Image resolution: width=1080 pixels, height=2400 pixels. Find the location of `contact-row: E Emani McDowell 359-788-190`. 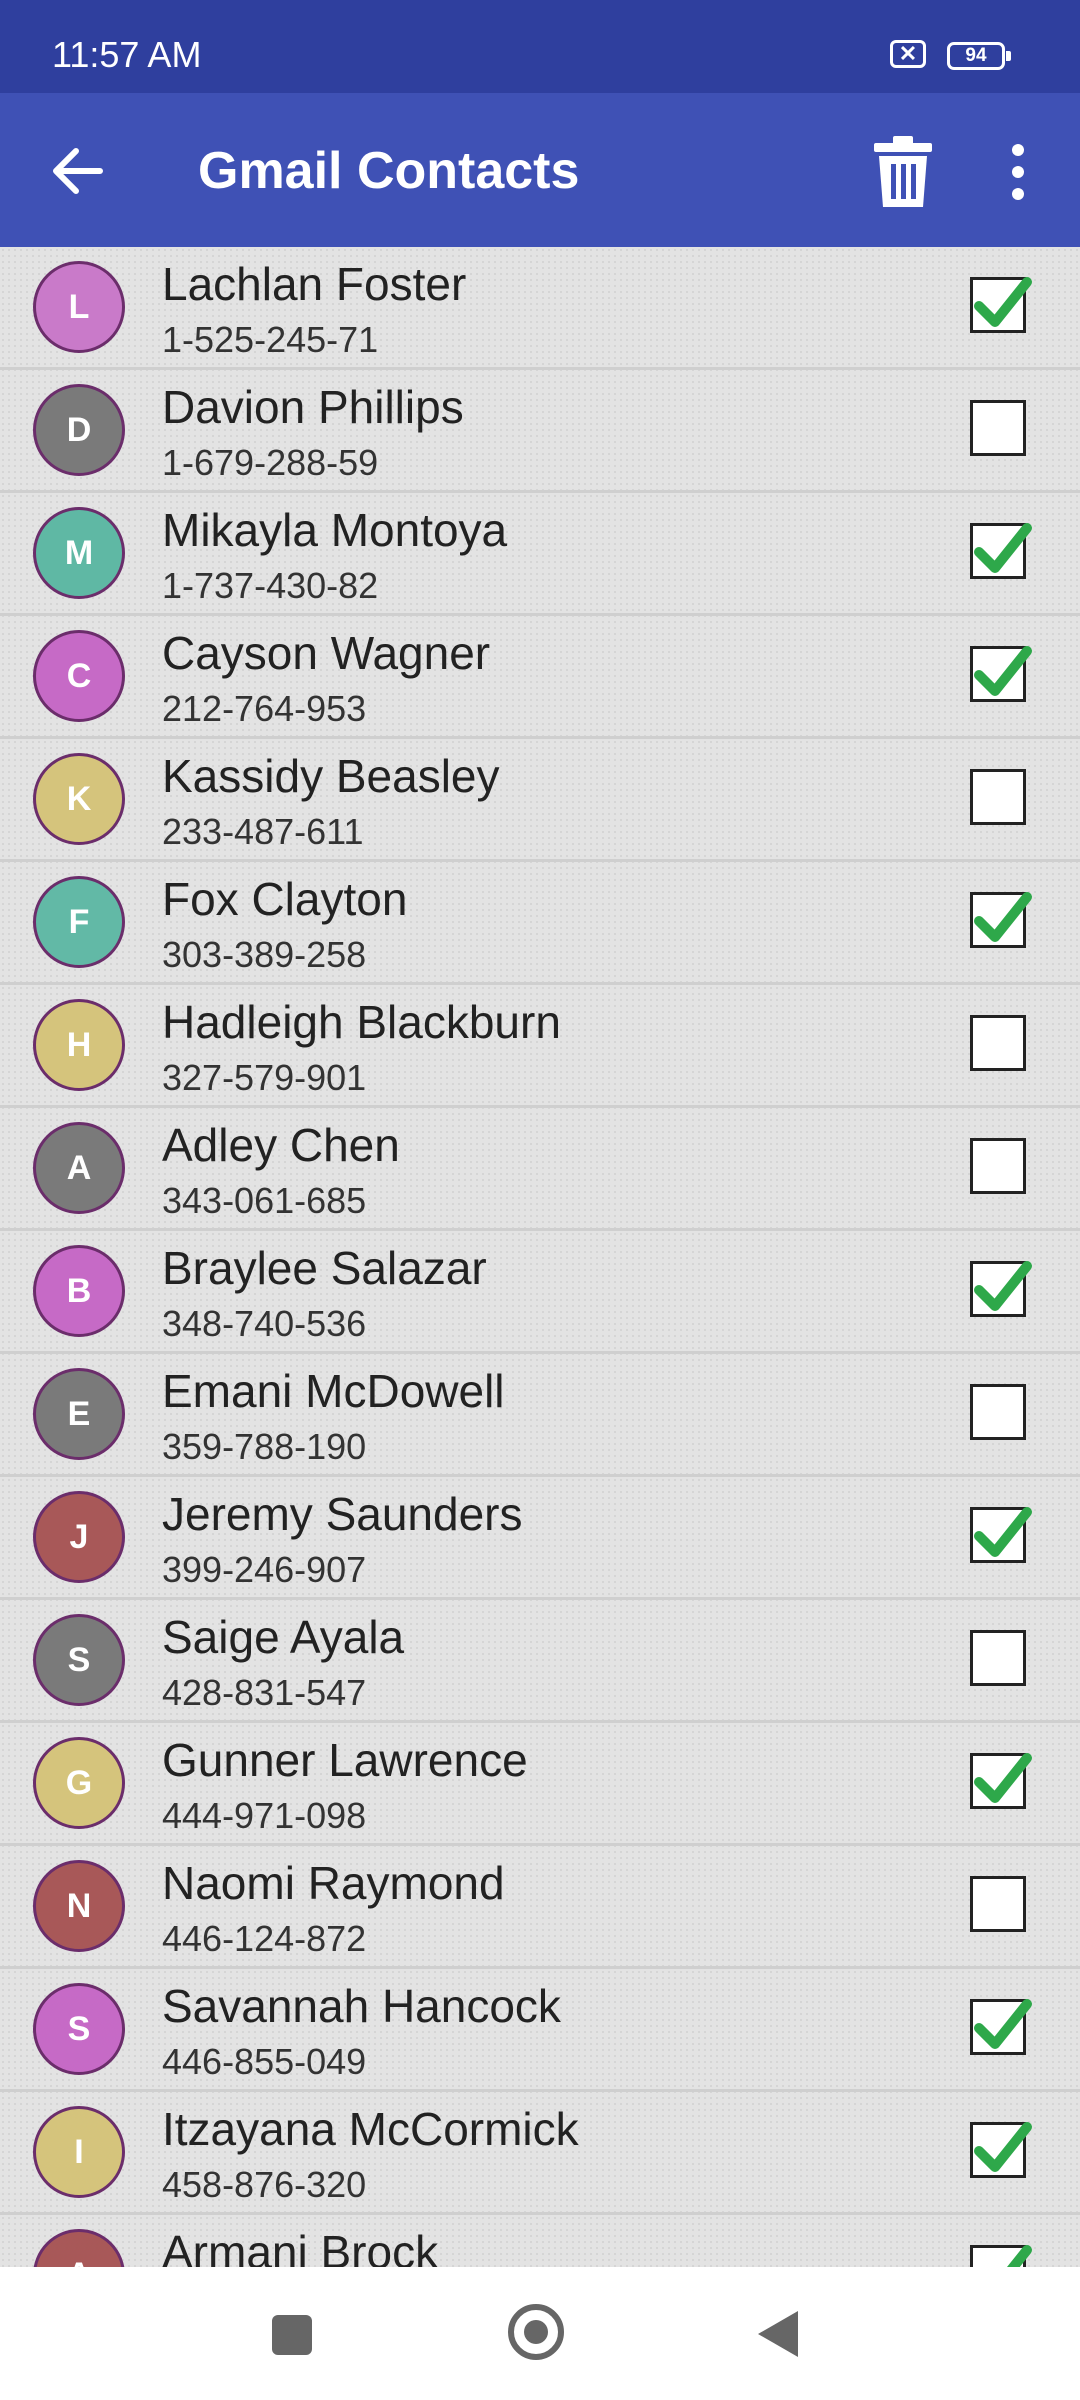

contact-row: E Emani McDowell 359-788-190 is located at coordinates (540, 1415).